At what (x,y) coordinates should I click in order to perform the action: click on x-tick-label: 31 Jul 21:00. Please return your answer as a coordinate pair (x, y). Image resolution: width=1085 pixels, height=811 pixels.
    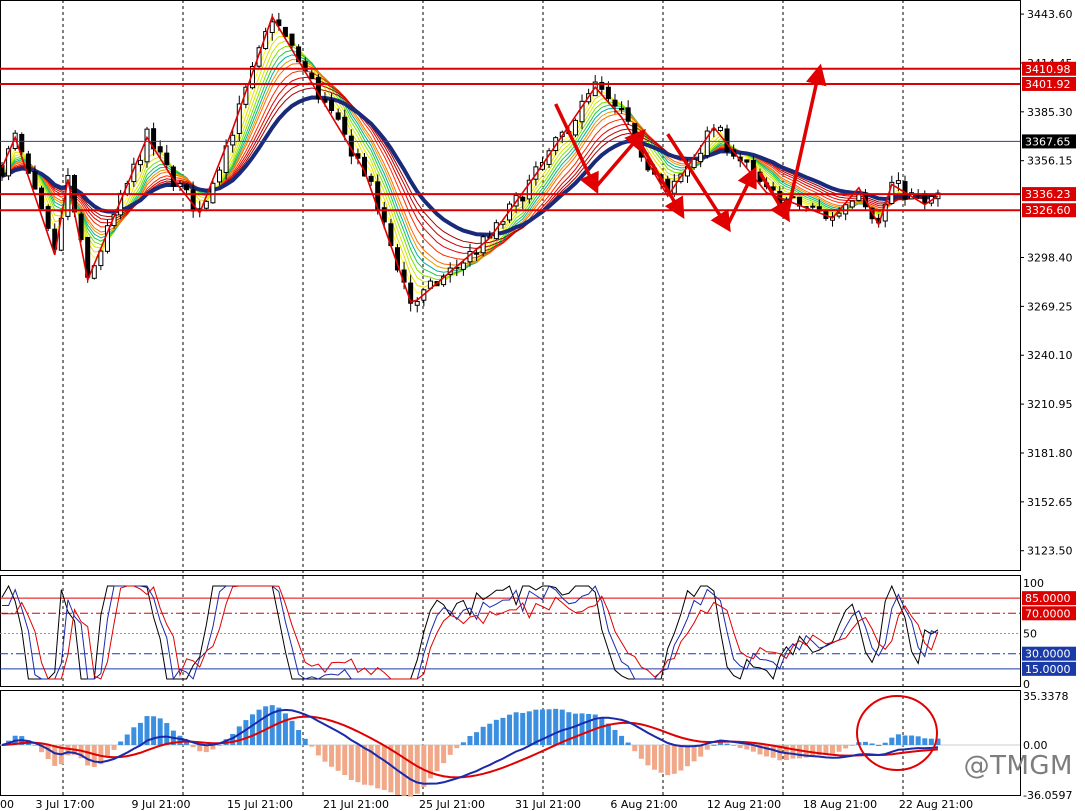
    Looking at the image, I should click on (548, 804).